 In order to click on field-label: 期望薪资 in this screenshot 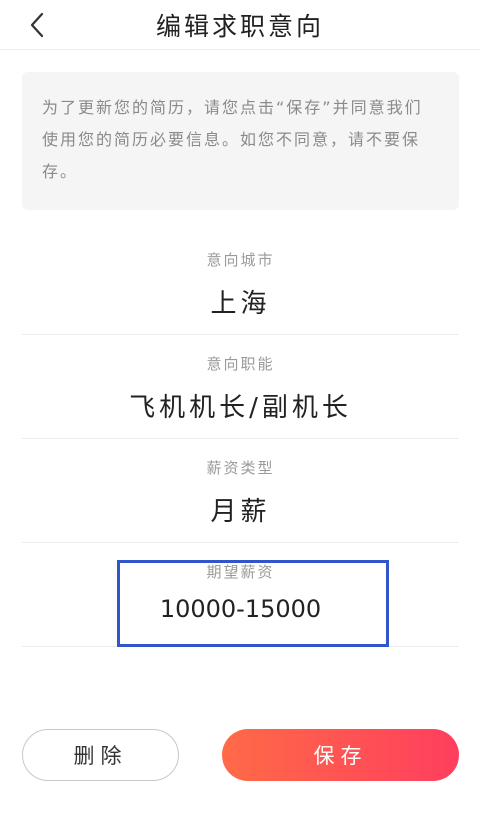, I will do `click(240, 572)`.